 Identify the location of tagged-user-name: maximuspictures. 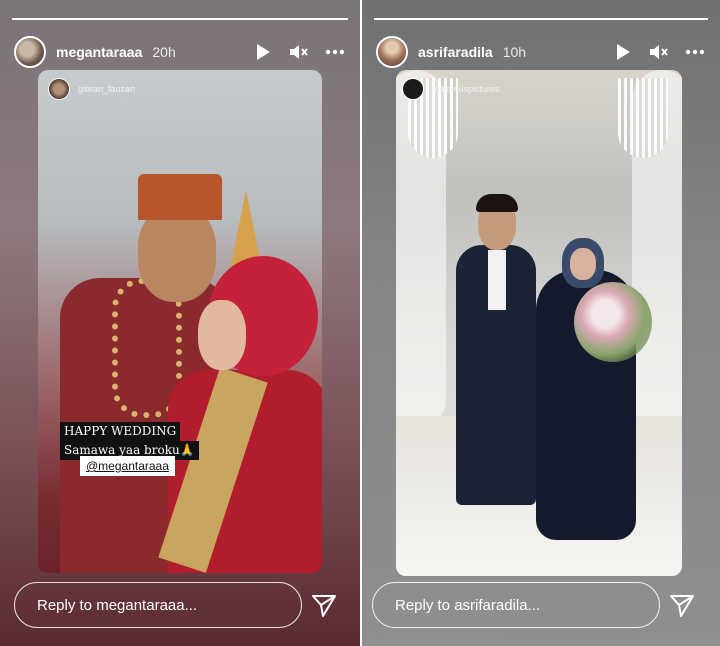
(466, 89).